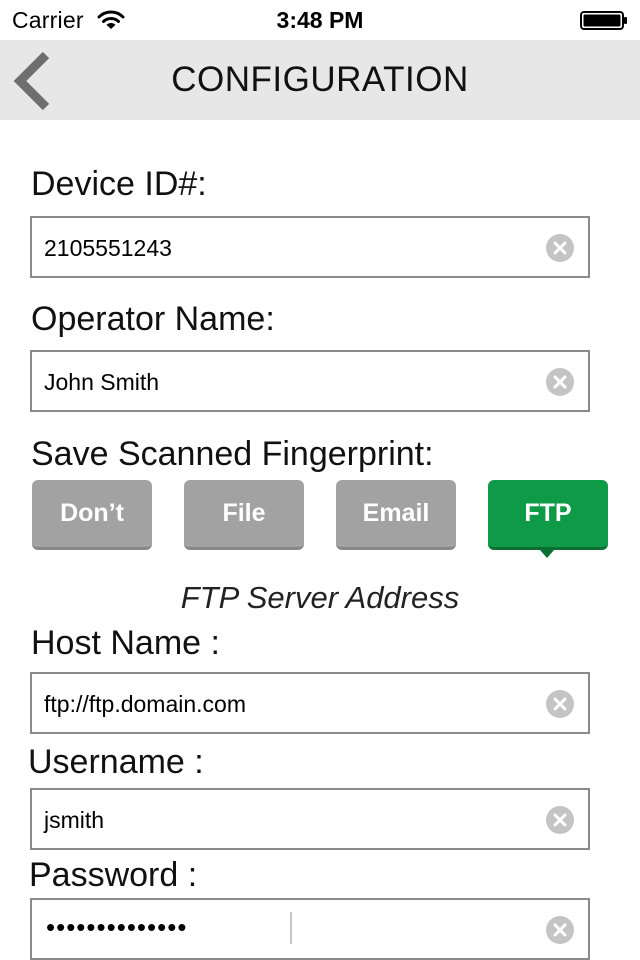 Image resolution: width=640 pixels, height=960 pixels. Describe the element at coordinates (113, 875) in the screenshot. I see `password-label: Password :` at that location.